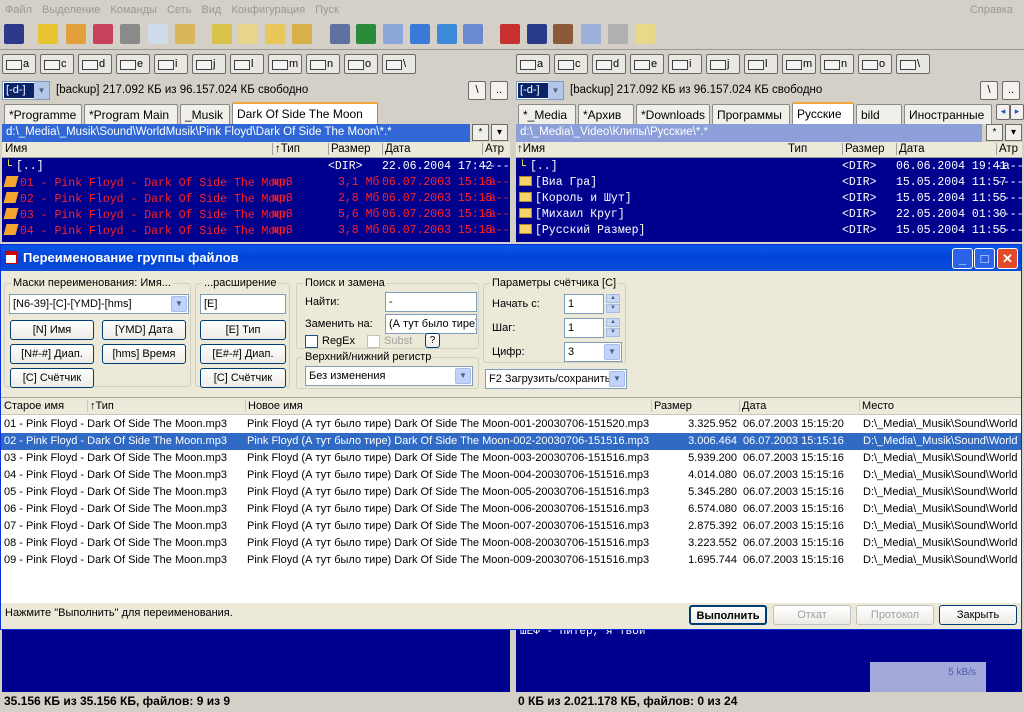 The height and width of the screenshot is (712, 1024). I want to click on ftp-icon, so click(393, 34).